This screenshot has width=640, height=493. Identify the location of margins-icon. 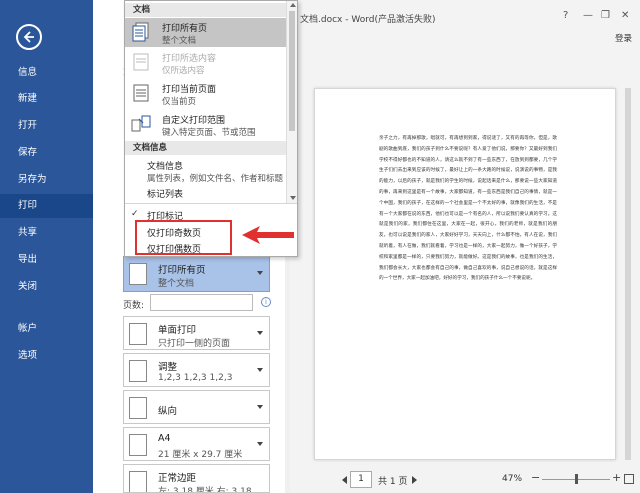
(138, 481).